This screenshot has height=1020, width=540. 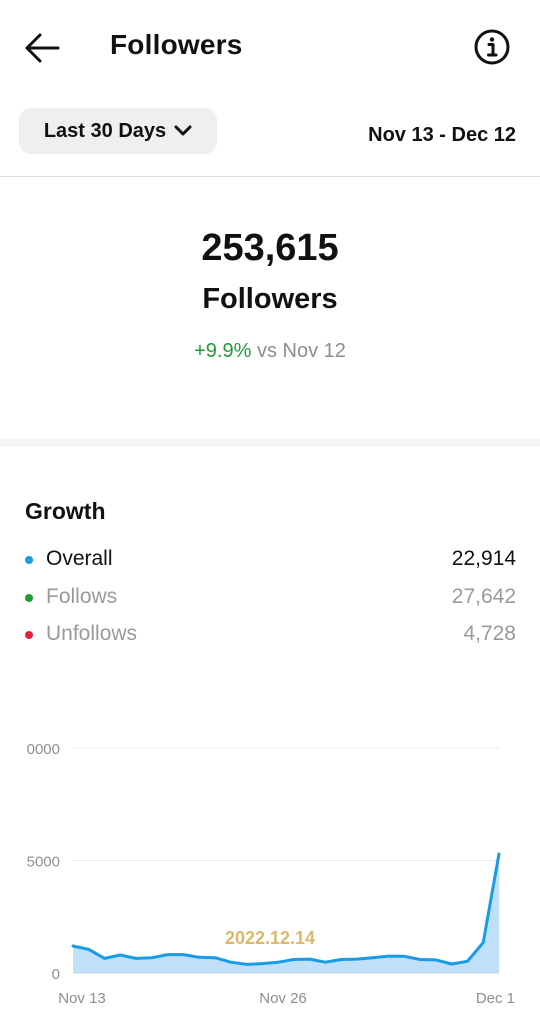 What do you see at coordinates (29, 598) in the screenshot?
I see `follows-dot-icon` at bounding box center [29, 598].